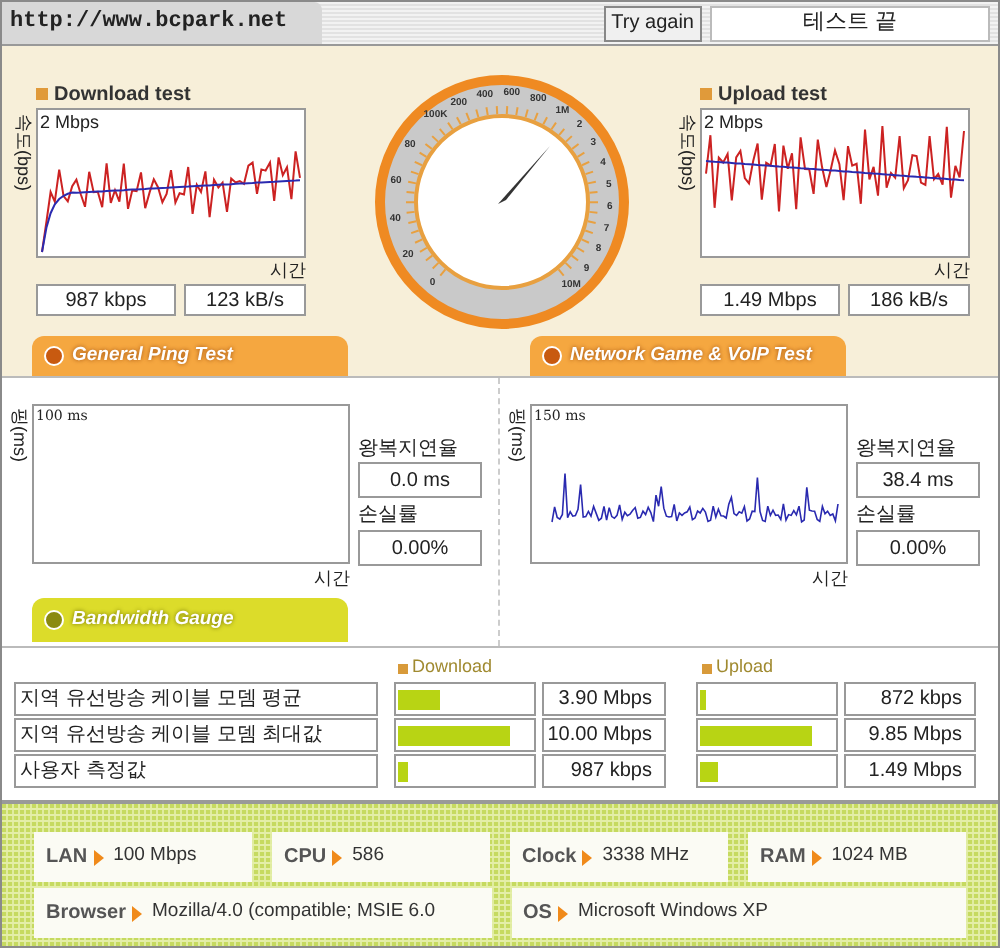  What do you see at coordinates (106, 300) in the screenshot?
I see `value-field: 987 kbps` at bounding box center [106, 300].